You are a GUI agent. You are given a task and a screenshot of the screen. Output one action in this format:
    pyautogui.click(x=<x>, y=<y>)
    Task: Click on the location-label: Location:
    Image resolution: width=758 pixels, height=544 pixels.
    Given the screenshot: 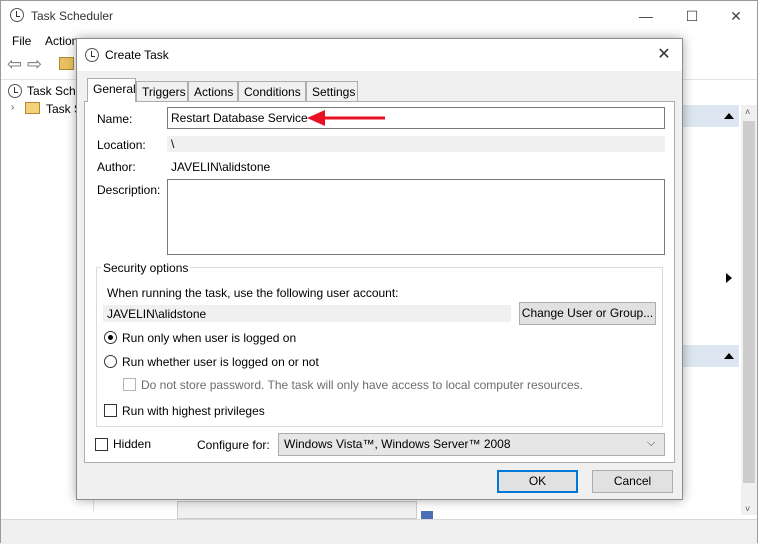 What is the action you would take?
    pyautogui.click(x=121, y=145)
    